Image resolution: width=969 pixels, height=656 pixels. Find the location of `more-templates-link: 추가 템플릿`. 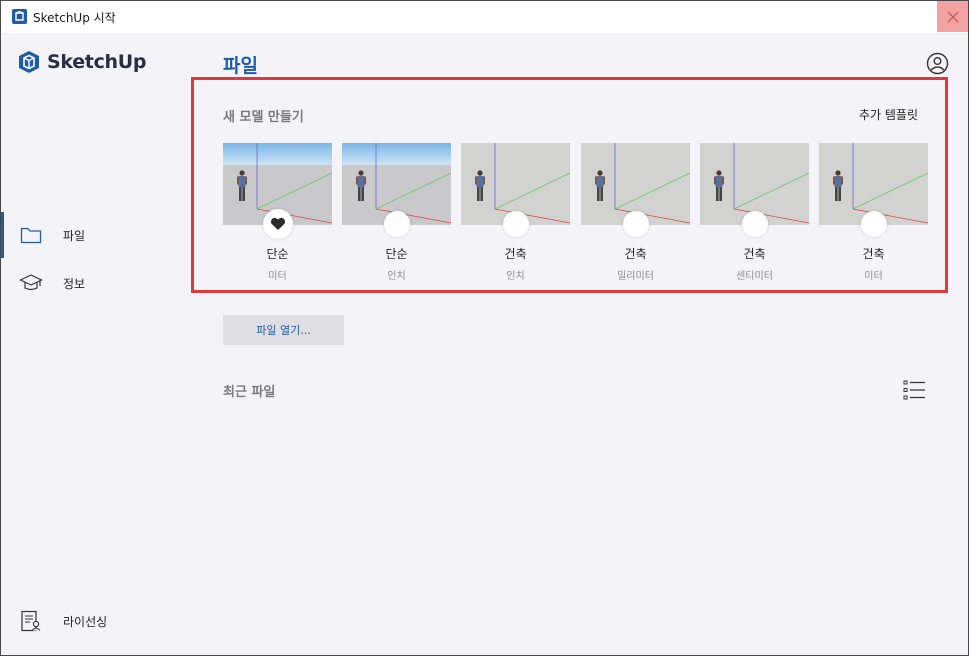

more-templates-link: 추가 템플릿 is located at coordinates (888, 114).